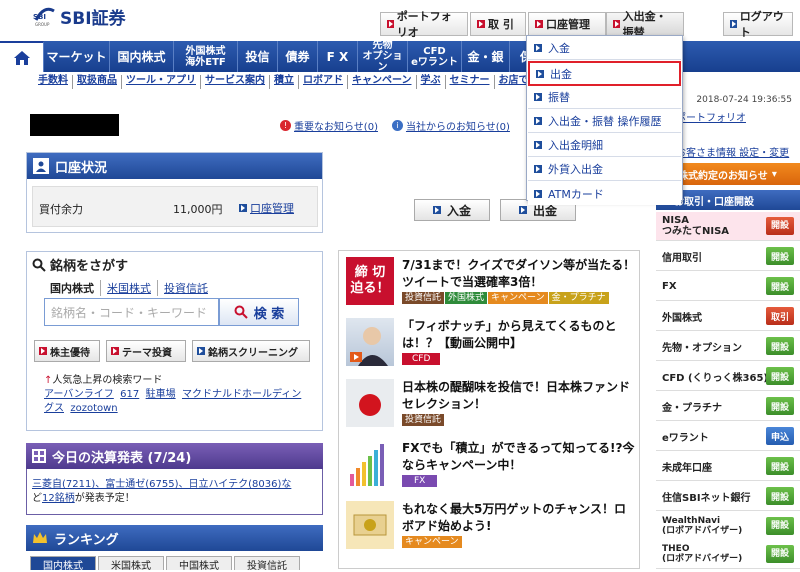 The image size is (800, 572). I want to click on nav-funds: 投信, so click(258, 56).